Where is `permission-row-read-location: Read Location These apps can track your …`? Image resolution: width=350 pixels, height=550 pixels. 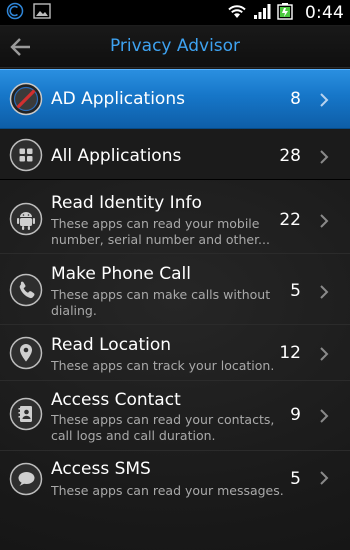
permission-row-read-location: Read Location These apps can track your … is located at coordinates (175, 353).